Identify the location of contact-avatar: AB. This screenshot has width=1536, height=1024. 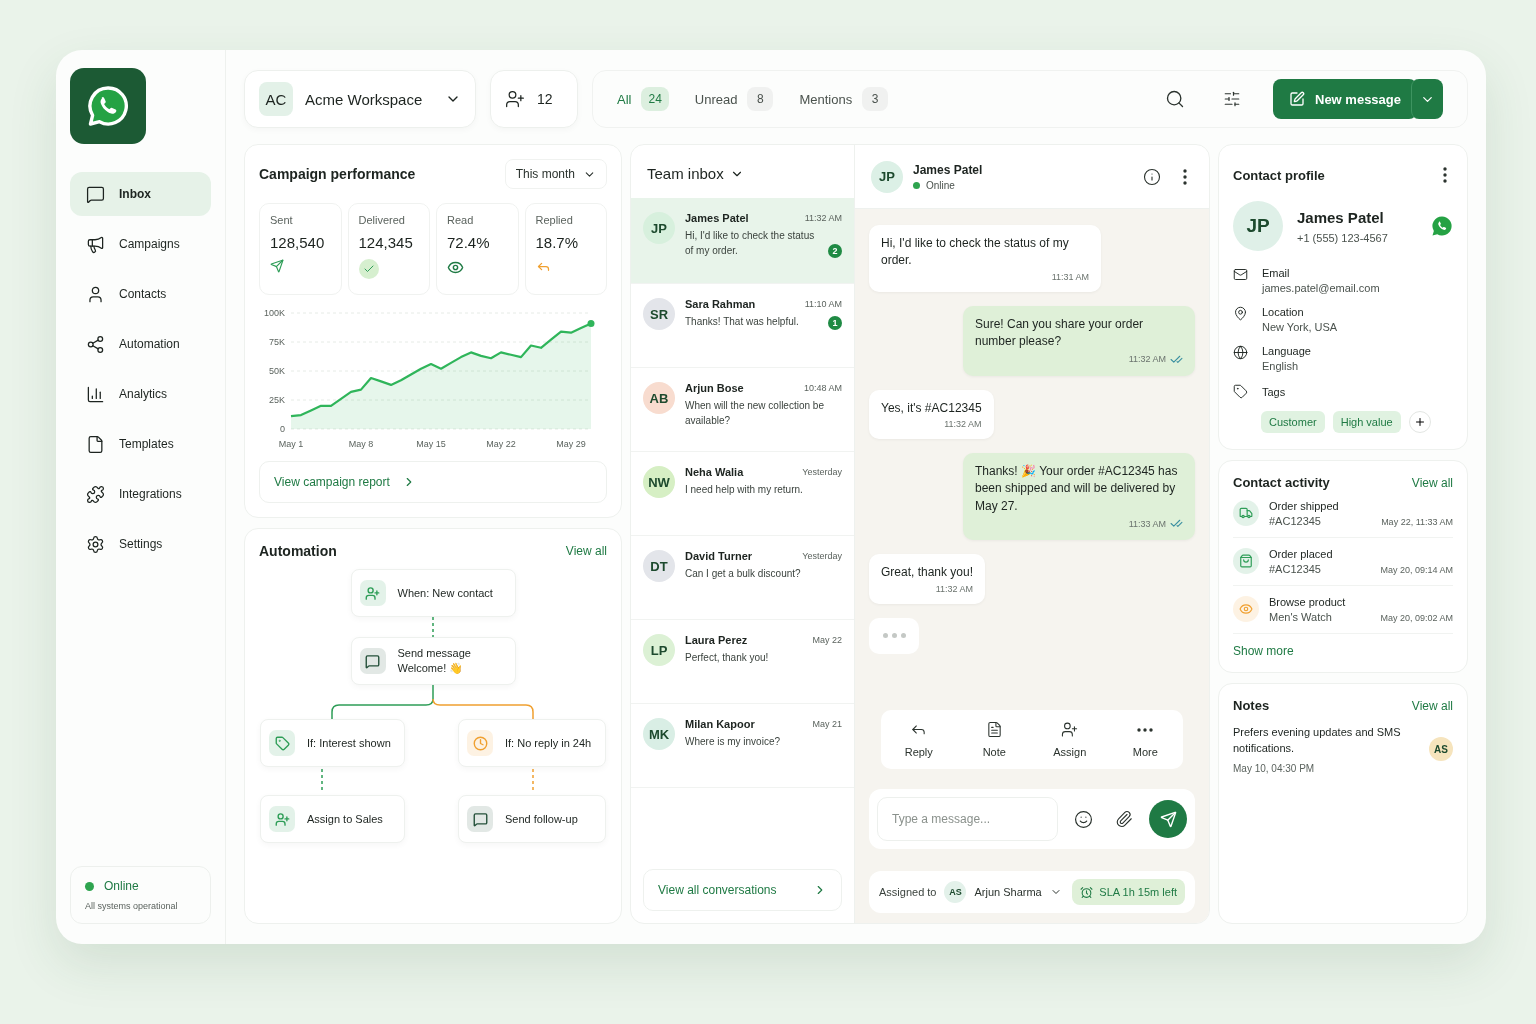
(659, 398).